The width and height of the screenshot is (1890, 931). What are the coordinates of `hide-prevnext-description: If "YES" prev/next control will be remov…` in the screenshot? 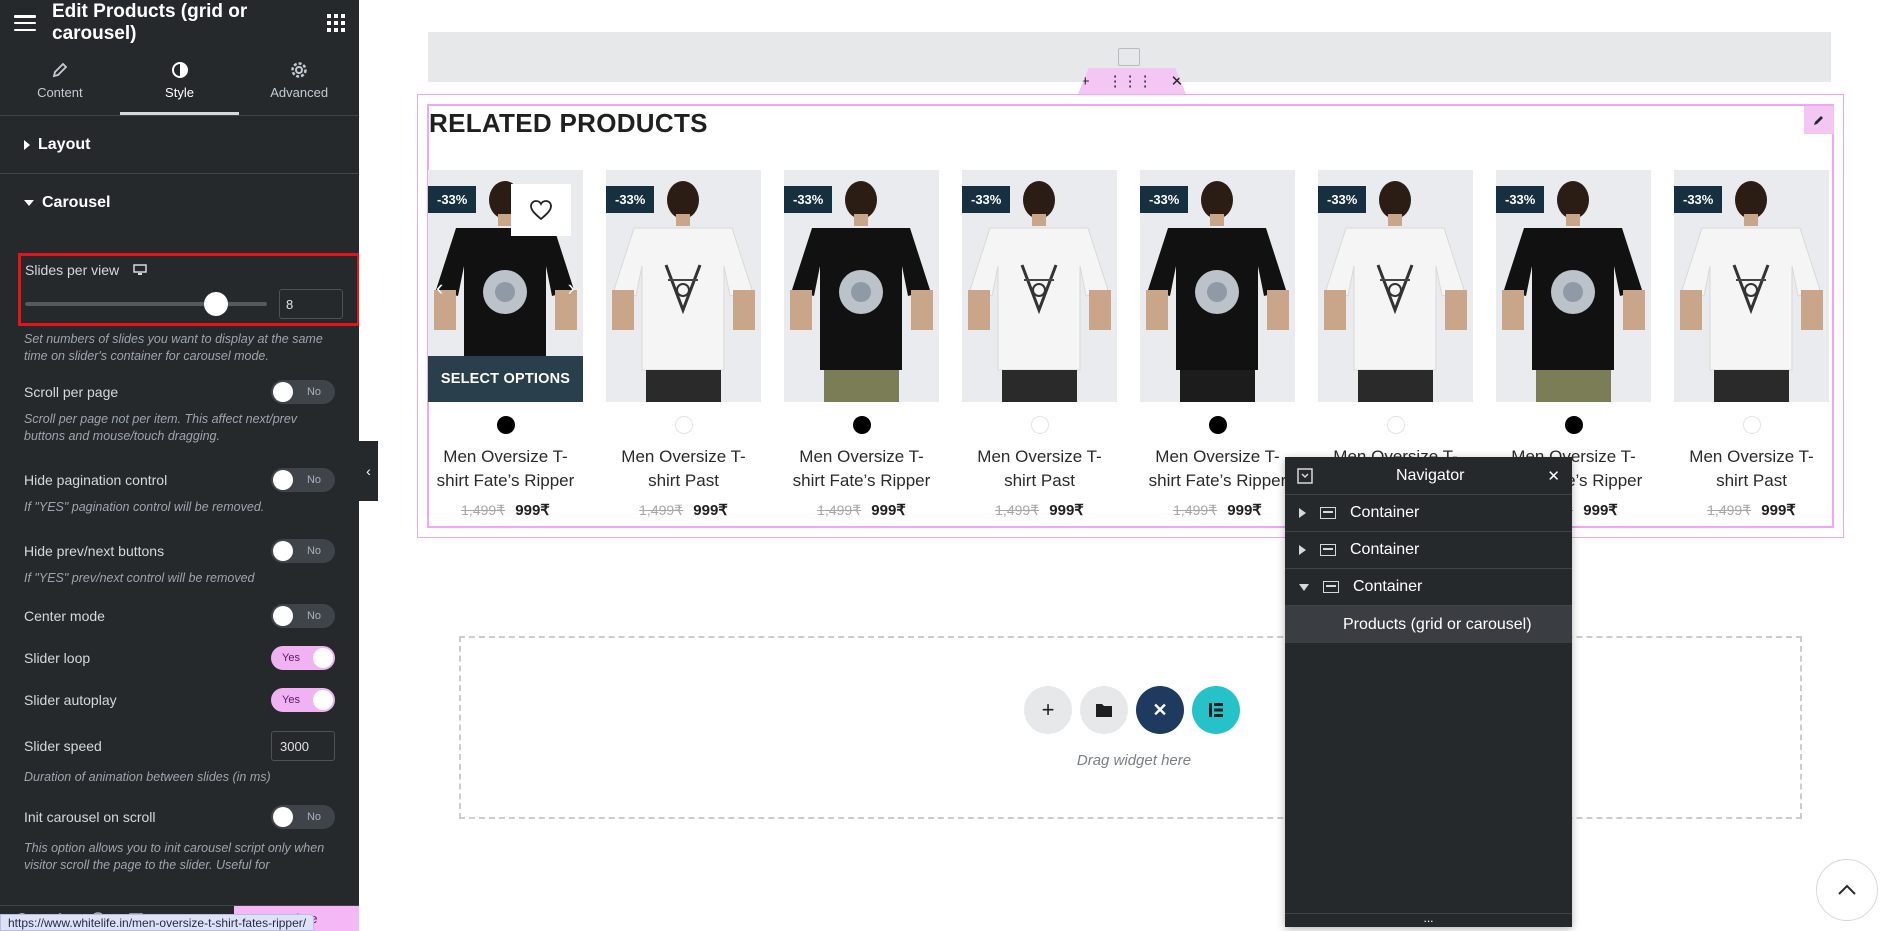 It's located at (139, 578).